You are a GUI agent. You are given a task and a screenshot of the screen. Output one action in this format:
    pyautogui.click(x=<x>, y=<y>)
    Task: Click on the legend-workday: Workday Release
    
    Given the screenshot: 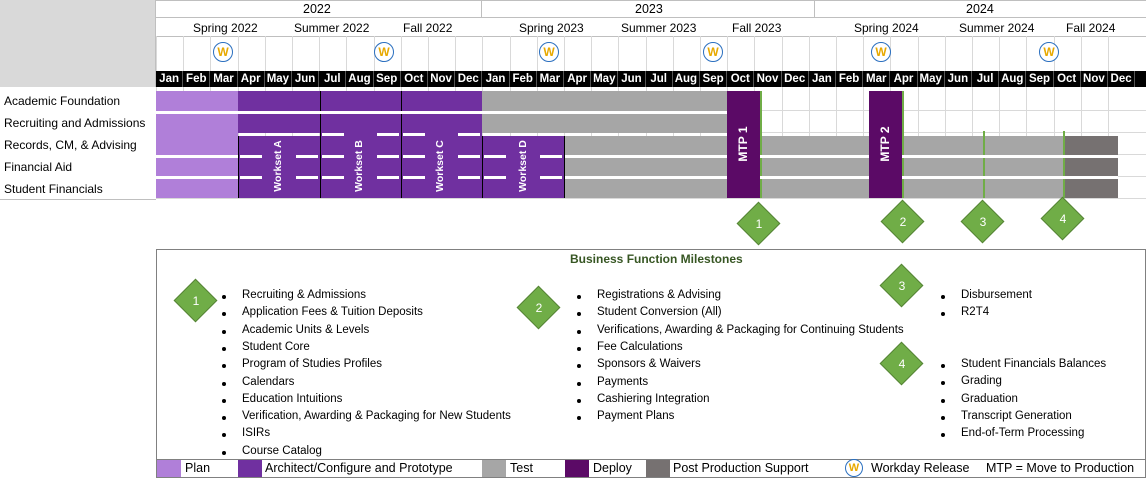 What is the action you would take?
    pyautogui.click(x=920, y=468)
    